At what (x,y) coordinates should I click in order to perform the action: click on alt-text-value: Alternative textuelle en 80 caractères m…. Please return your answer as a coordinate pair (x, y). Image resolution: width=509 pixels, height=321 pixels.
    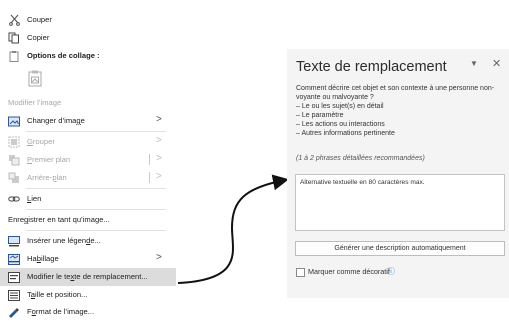
    Looking at the image, I should click on (362, 182).